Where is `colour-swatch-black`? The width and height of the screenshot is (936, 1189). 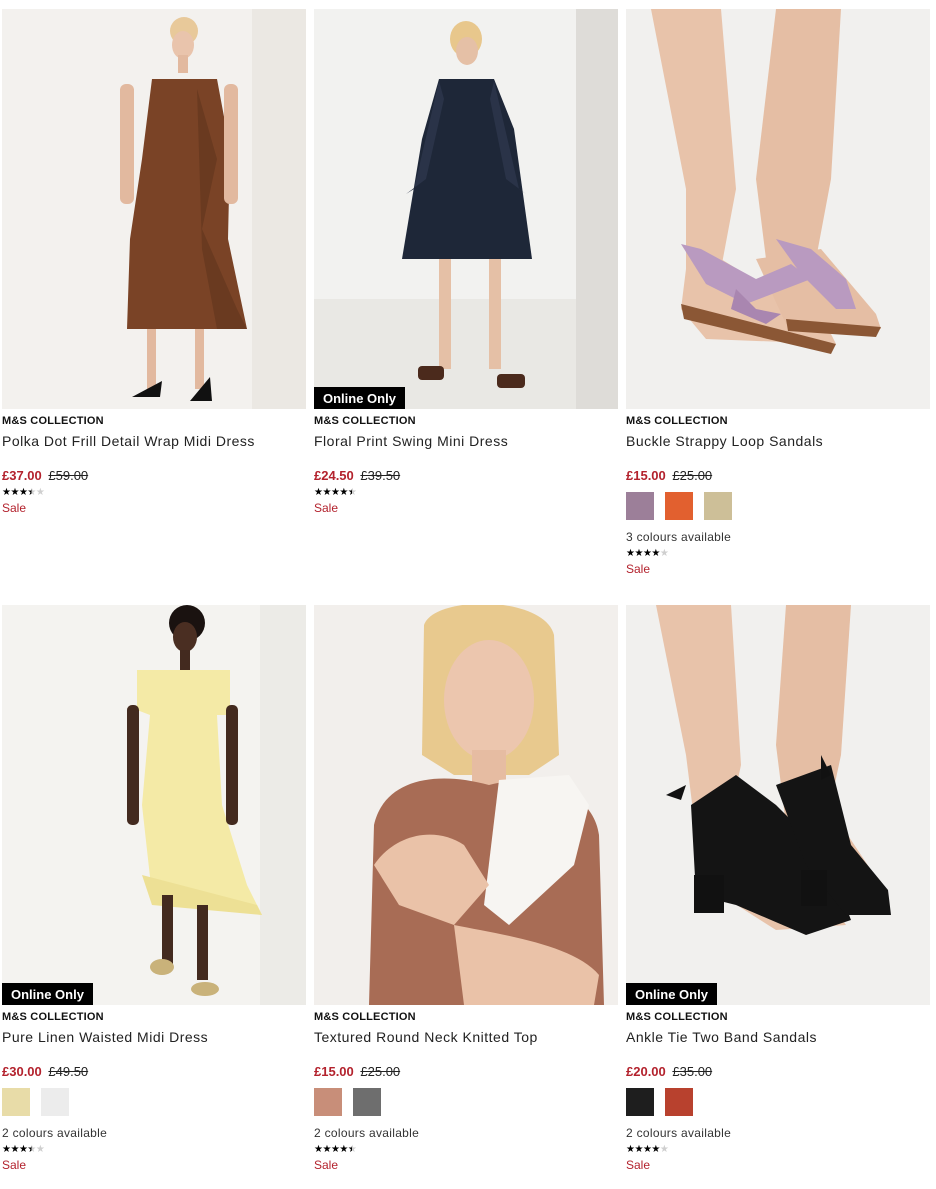 colour-swatch-black is located at coordinates (640, 1102).